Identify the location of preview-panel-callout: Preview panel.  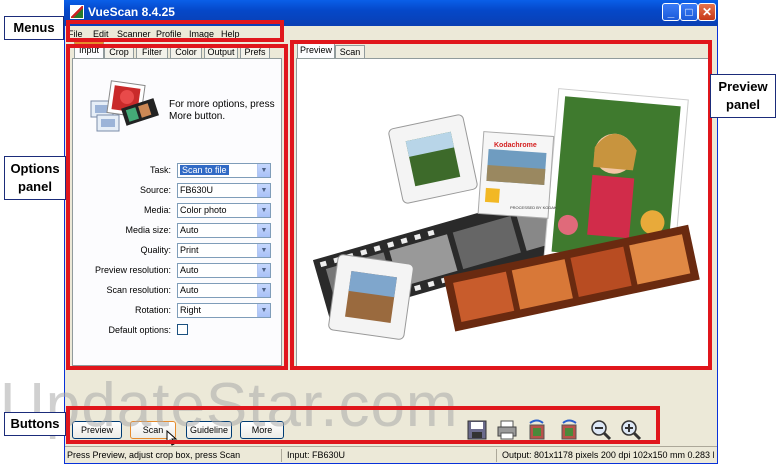
(743, 96).